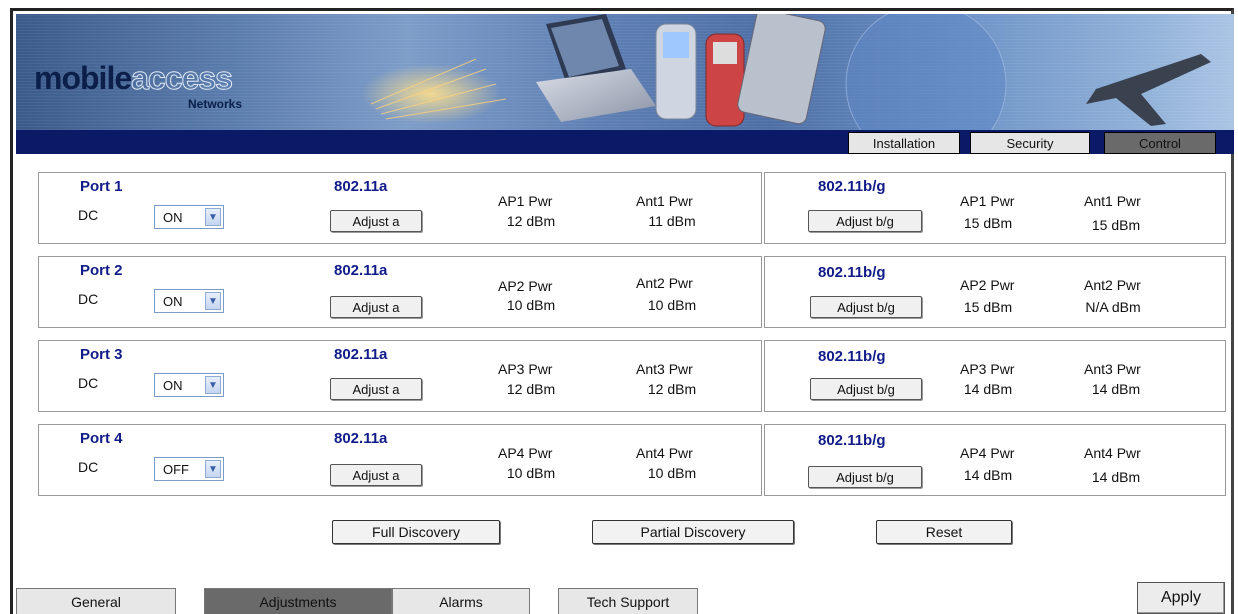 The width and height of the screenshot is (1238, 614). I want to click on ant-pwr-value: N/A dBm, so click(1113, 307).